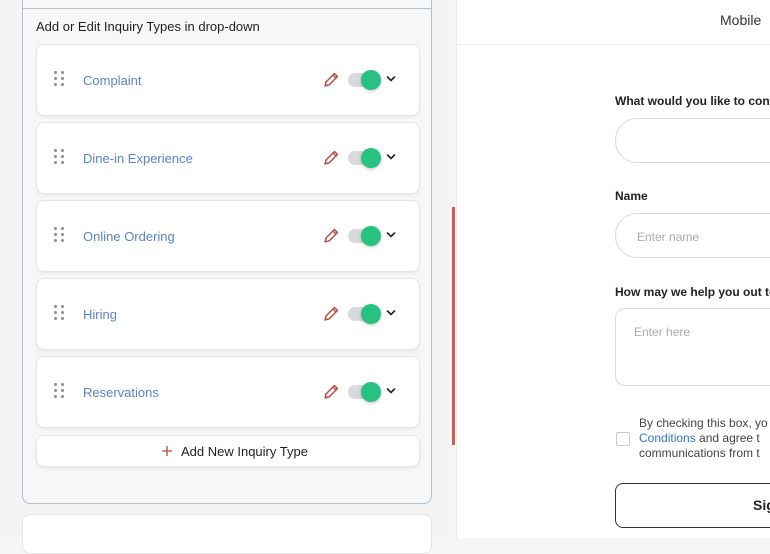 The image size is (770, 554). I want to click on help-label: How may we help you out tod, so click(692, 292).